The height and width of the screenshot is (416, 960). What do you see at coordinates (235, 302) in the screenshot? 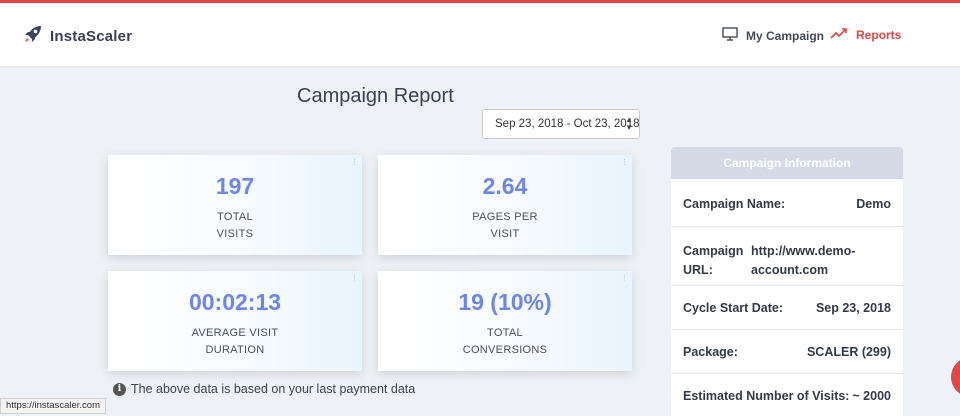
I see `stat-value: 00:02:13` at bounding box center [235, 302].